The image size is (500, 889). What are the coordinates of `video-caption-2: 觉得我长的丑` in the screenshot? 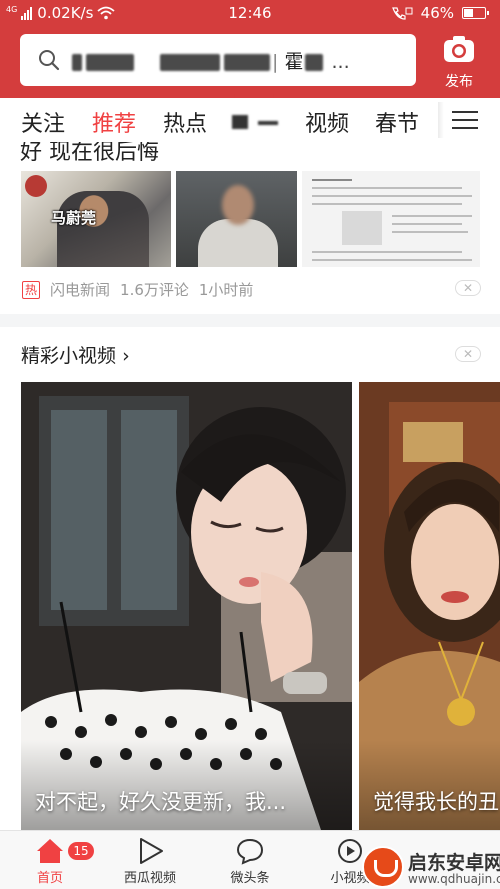 It's located at (436, 802).